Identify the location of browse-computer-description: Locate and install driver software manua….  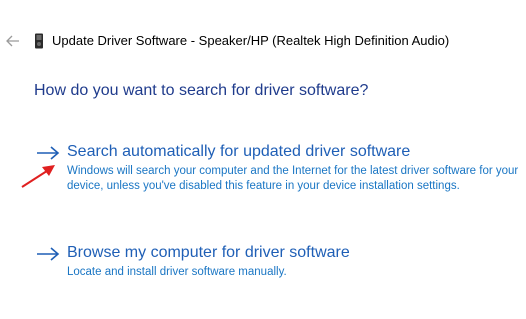
(177, 272).